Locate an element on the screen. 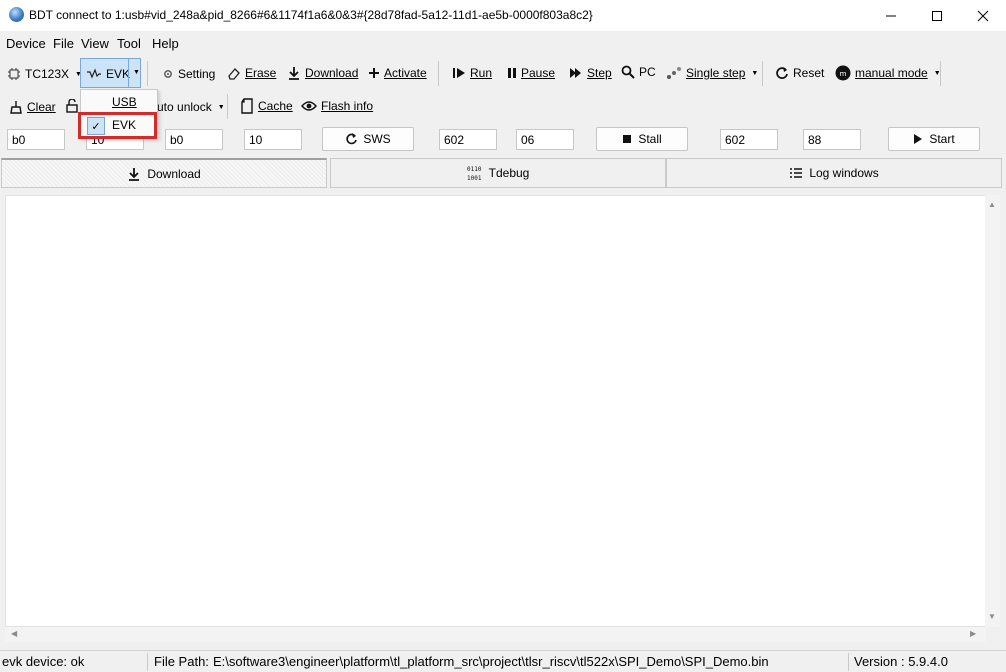  tab-tdebug: 0110 1001 Tdebug is located at coordinates (498, 173).